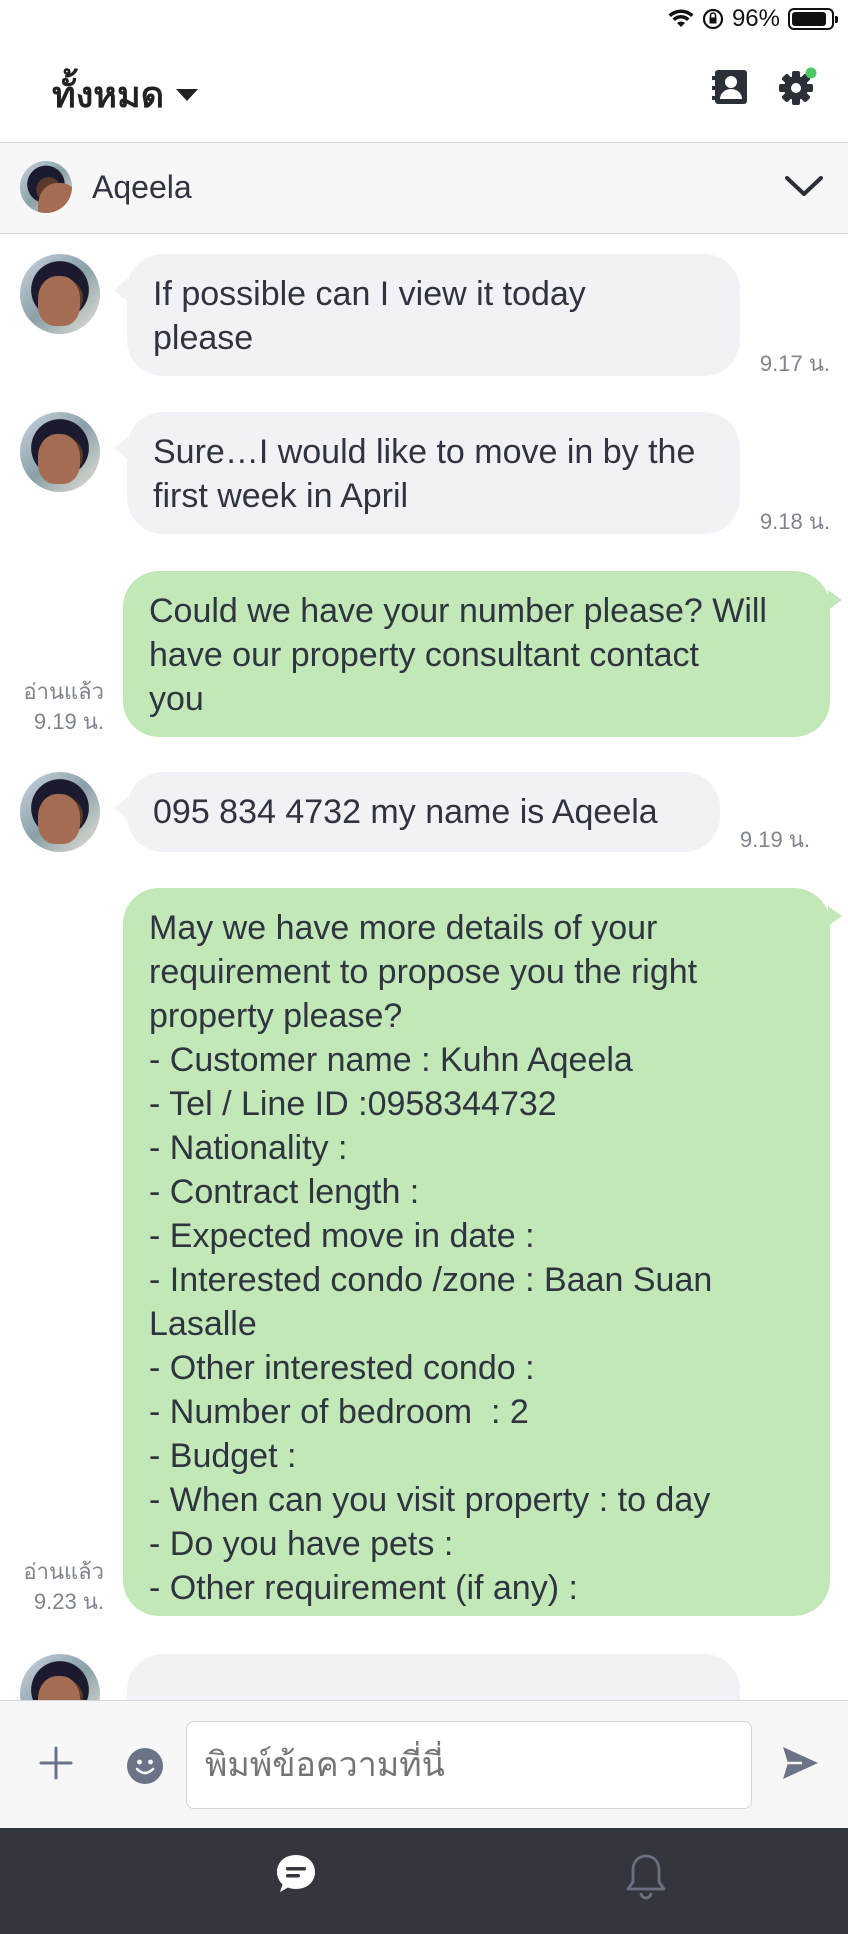 The height and width of the screenshot is (1934, 848). Describe the element at coordinates (424, 20) in the screenshot. I see `status-bar: 96%` at that location.